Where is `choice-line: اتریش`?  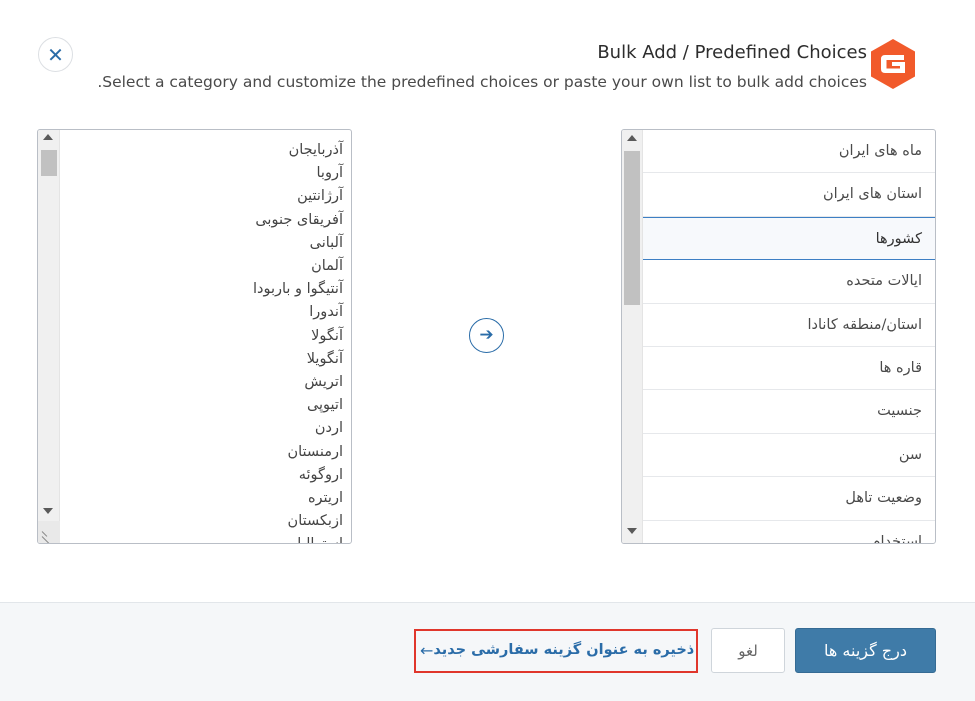 choice-line: اتریش is located at coordinates (323, 382).